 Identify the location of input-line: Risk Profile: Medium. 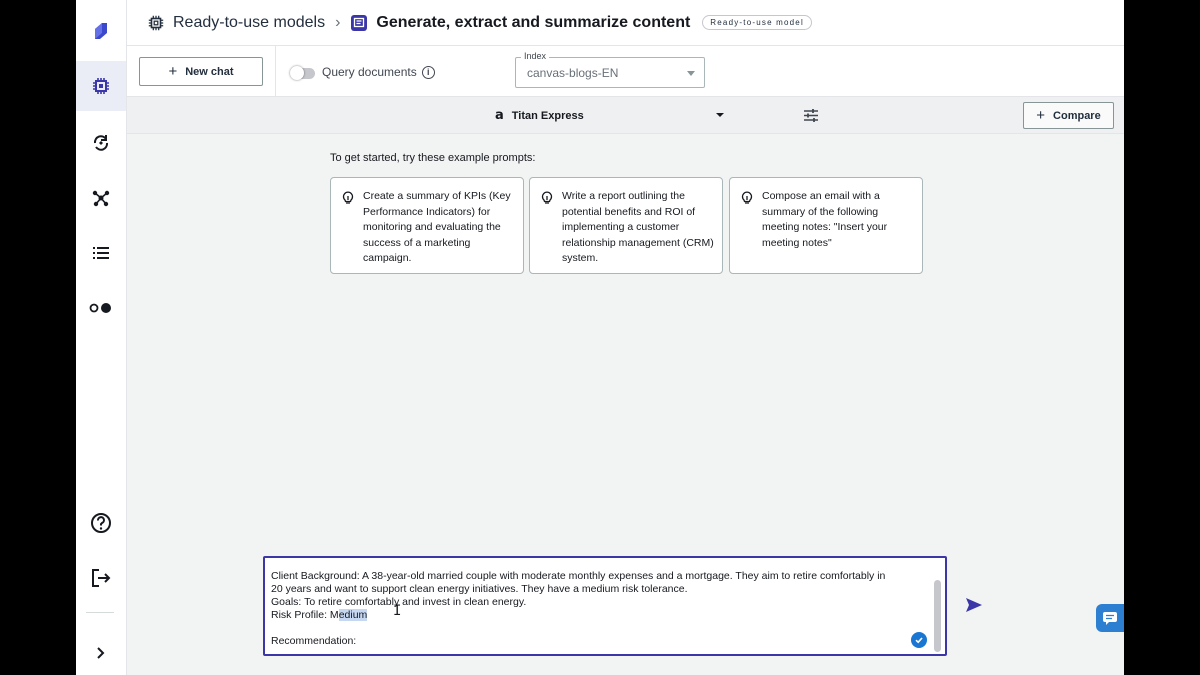
(598, 615).